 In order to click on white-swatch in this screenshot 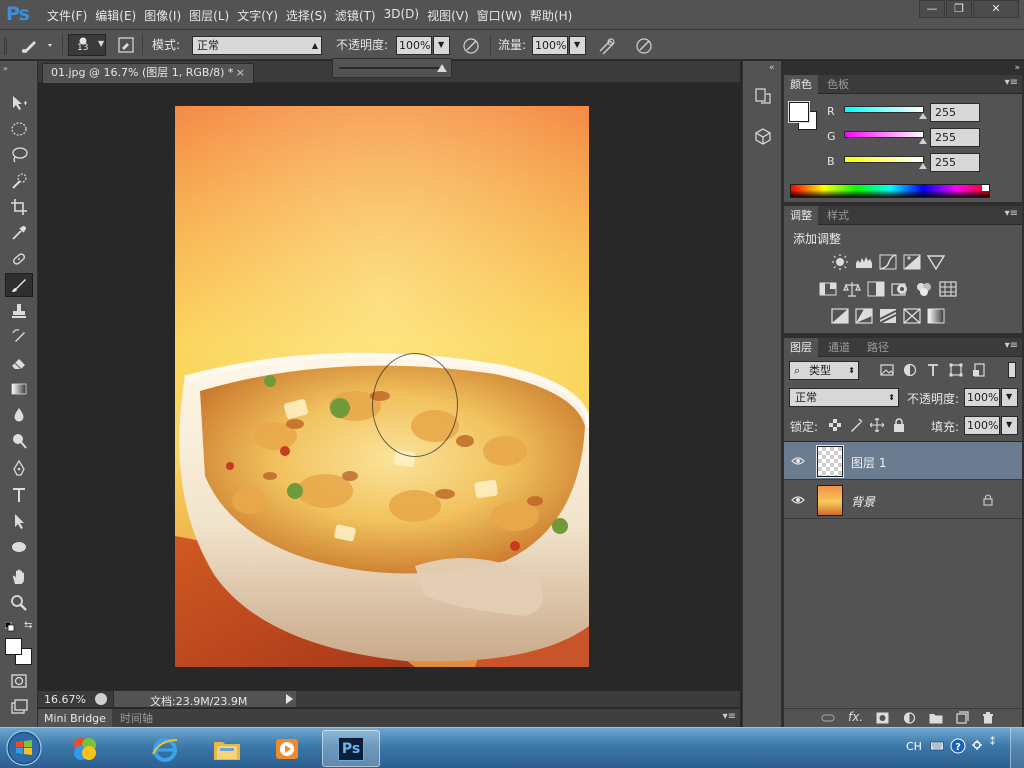, I will do `click(985, 188)`.